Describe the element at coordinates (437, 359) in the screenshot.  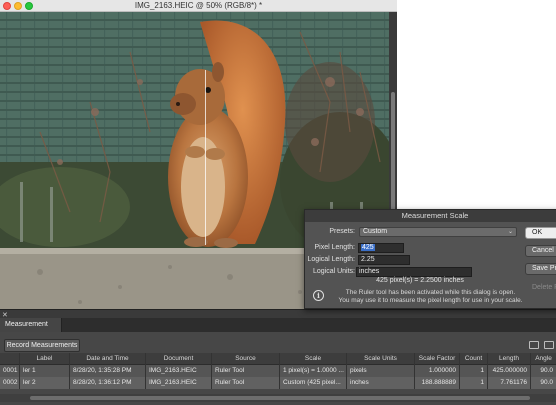
I see `column-header: Scale Factor` at that location.